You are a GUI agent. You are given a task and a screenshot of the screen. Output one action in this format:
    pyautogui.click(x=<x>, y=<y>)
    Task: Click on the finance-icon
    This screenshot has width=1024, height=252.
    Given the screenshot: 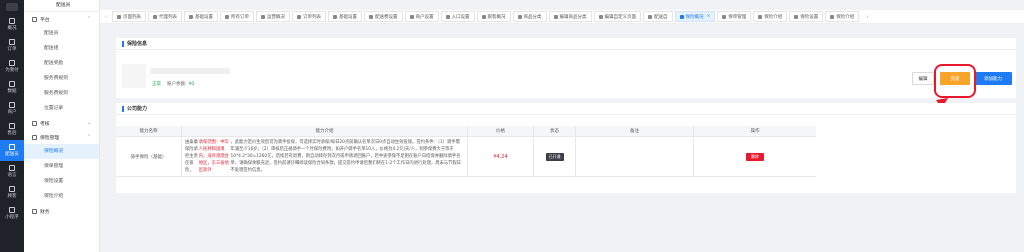 What is the action you would take?
    pyautogui.click(x=34, y=211)
    